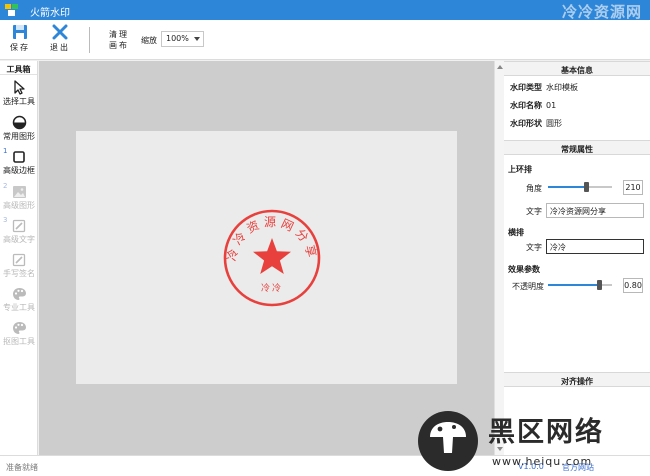  Describe the element at coordinates (5, 186) in the screenshot. I see `tool-number: 2` at that location.